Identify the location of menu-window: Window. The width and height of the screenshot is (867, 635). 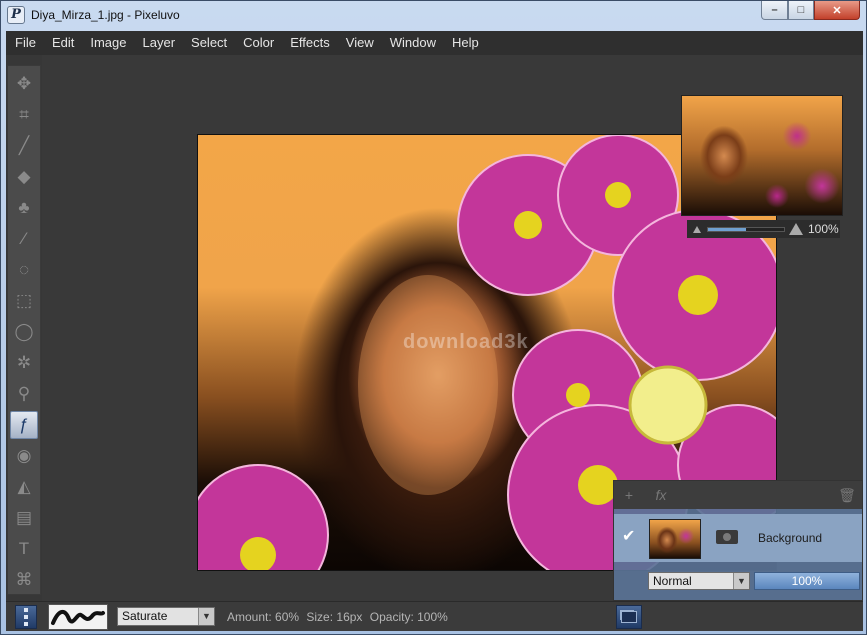
(413, 43).